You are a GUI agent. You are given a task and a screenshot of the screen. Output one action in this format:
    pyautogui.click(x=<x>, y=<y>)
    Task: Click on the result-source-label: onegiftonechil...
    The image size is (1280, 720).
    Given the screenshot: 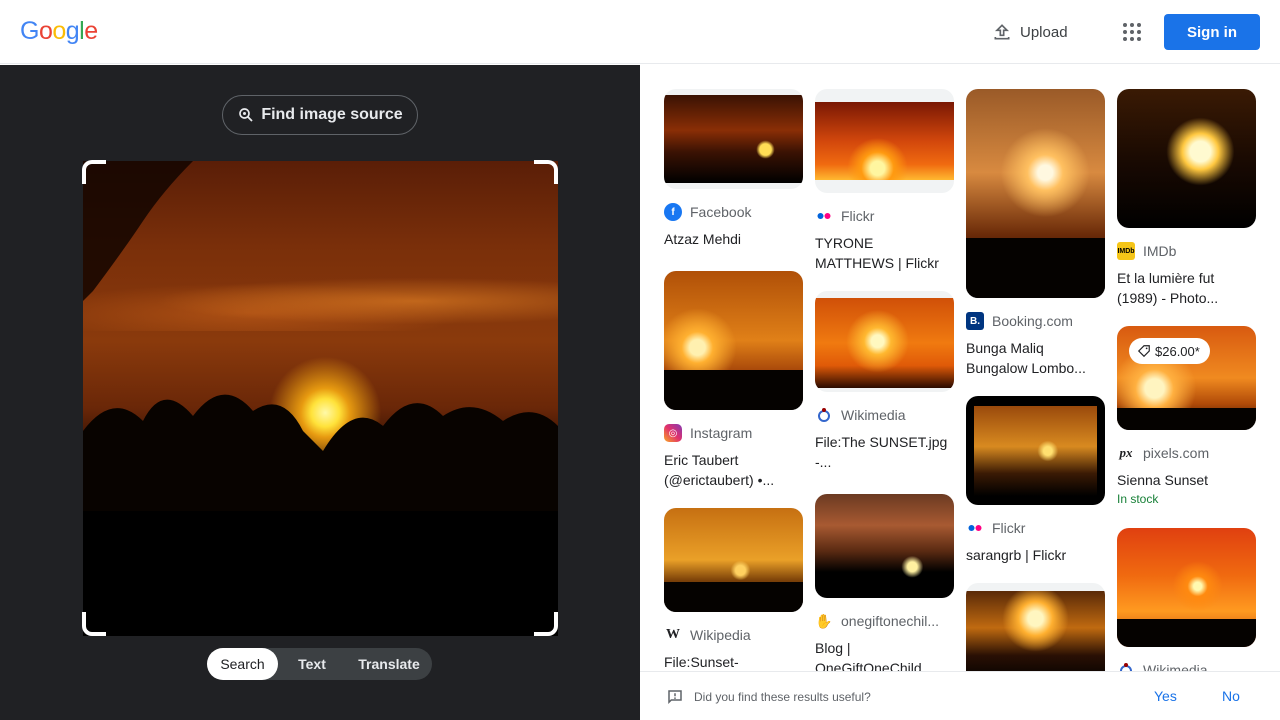 What is the action you would take?
    pyautogui.click(x=890, y=621)
    